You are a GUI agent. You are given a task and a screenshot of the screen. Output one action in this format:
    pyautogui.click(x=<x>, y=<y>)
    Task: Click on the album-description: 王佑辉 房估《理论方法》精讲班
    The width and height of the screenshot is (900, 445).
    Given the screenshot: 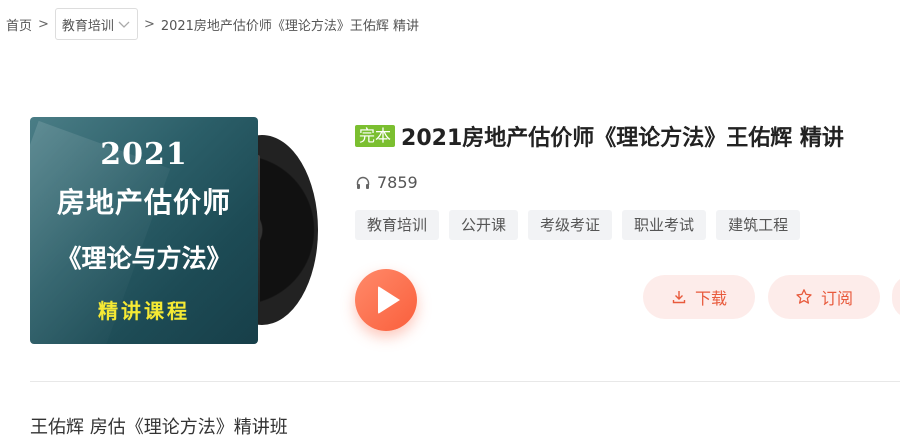 What is the action you would take?
    pyautogui.click(x=159, y=427)
    